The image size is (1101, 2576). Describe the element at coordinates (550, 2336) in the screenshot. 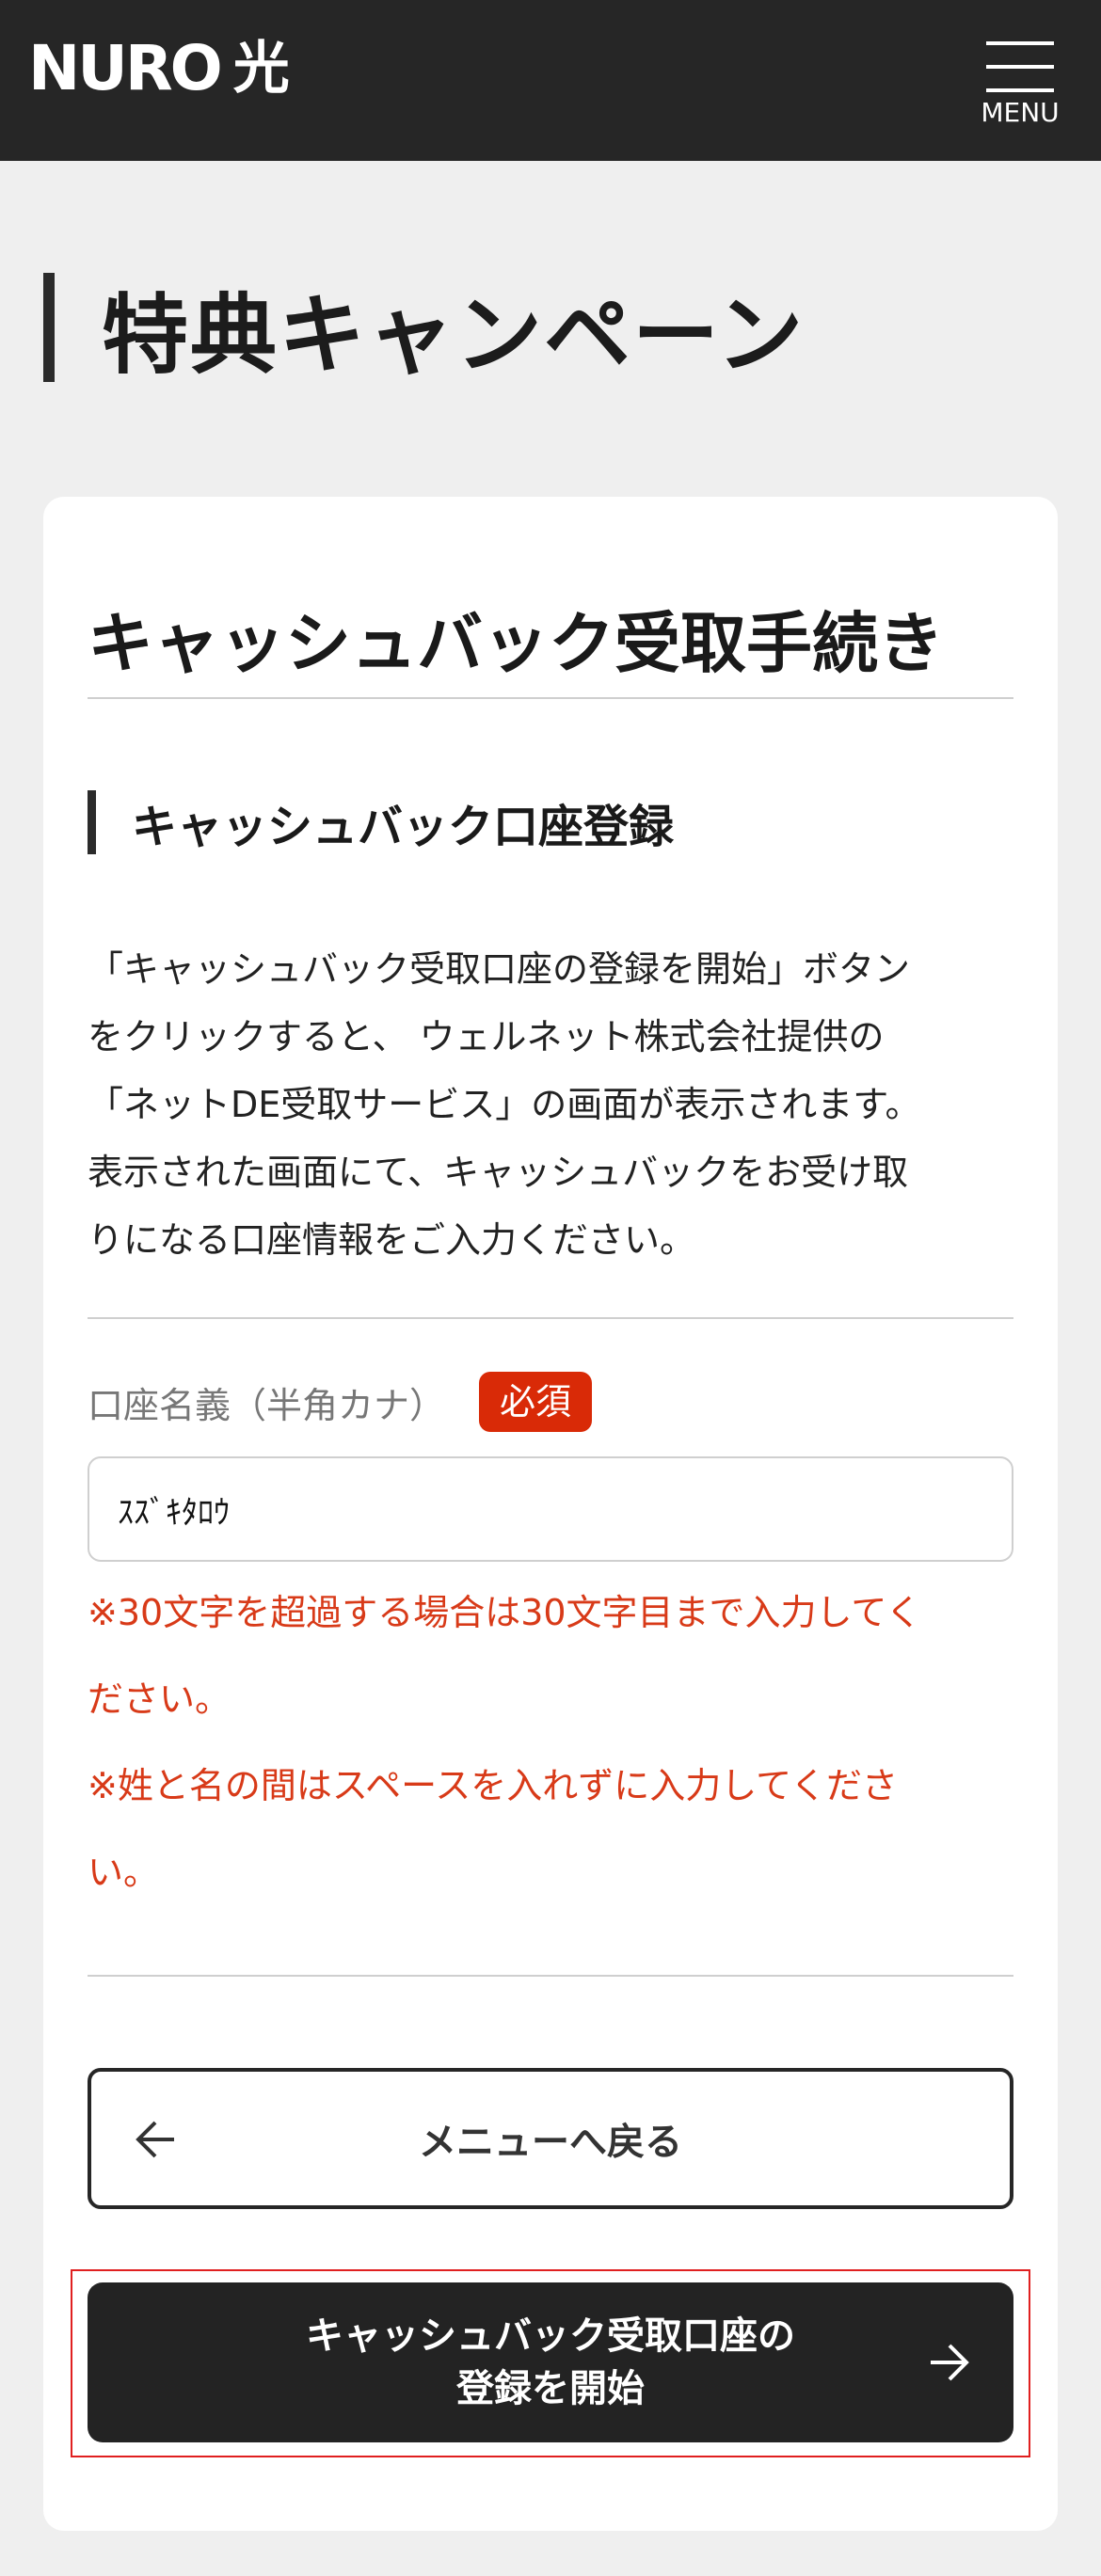

I see `start-button-label-line: キャッシュバック受取口座の` at that location.